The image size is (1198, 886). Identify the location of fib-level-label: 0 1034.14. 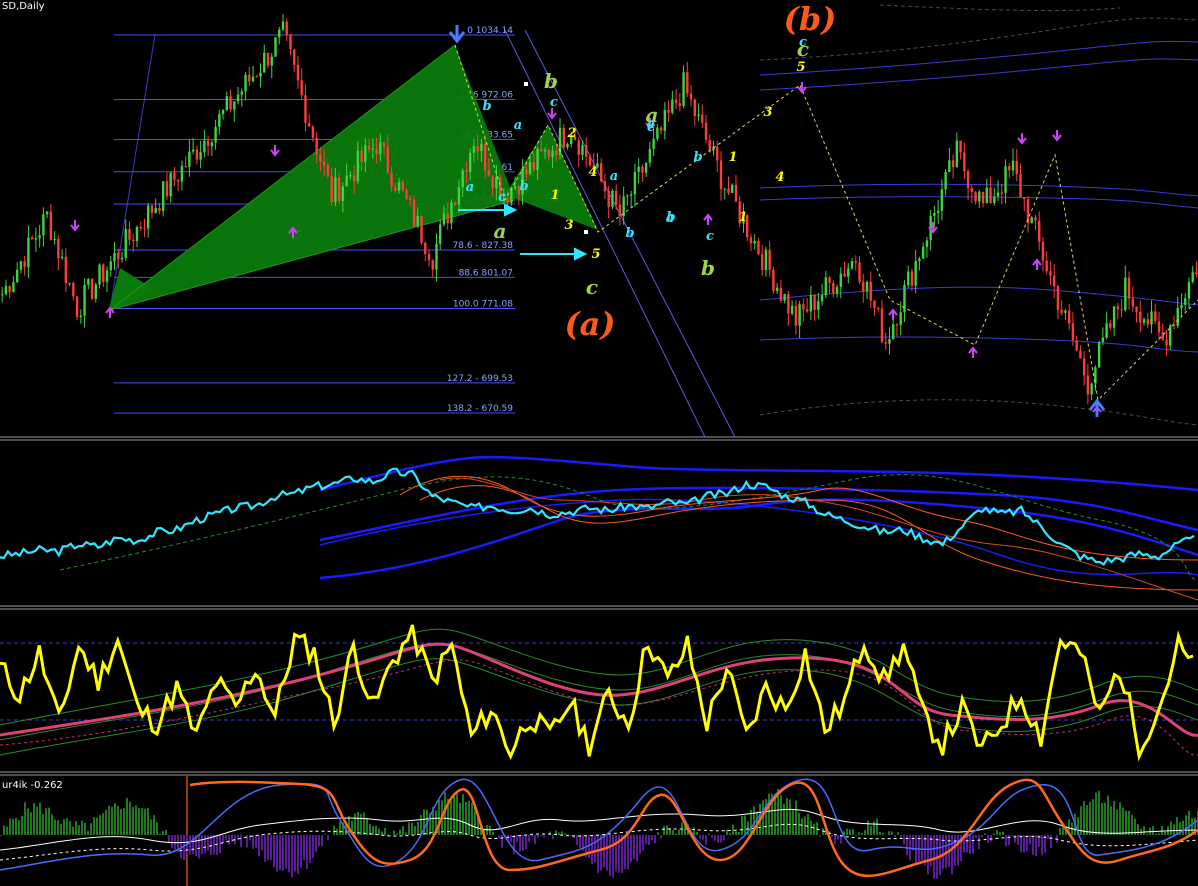
(490, 31).